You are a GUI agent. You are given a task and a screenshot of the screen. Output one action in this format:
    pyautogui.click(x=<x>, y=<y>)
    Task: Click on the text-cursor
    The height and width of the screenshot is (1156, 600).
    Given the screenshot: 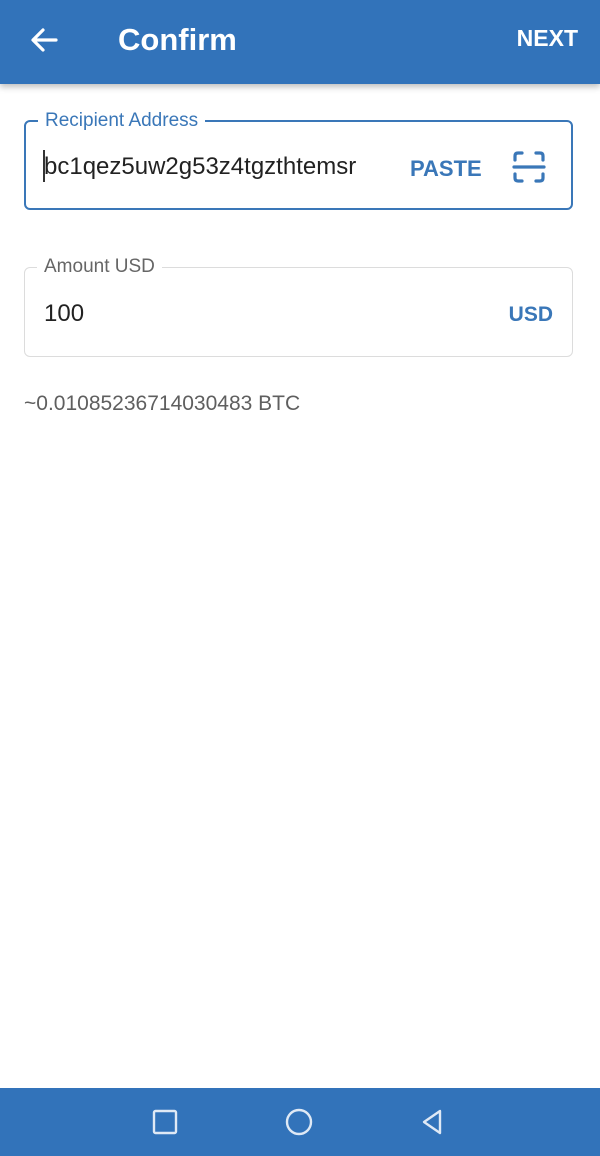 What is the action you would take?
    pyautogui.click(x=44, y=166)
    